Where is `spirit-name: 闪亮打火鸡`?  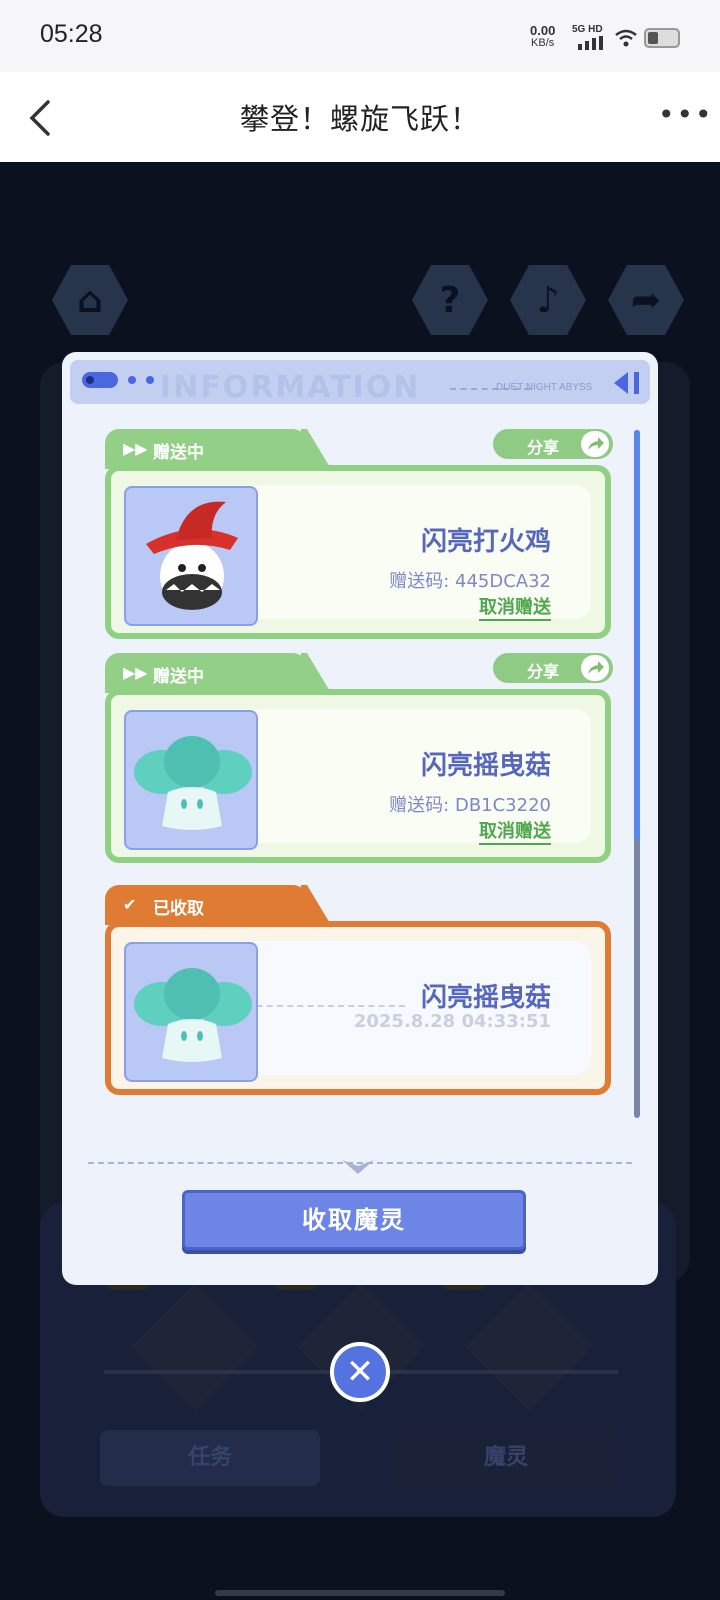
spirit-name: 闪亮打火鸡 is located at coordinates (485, 542).